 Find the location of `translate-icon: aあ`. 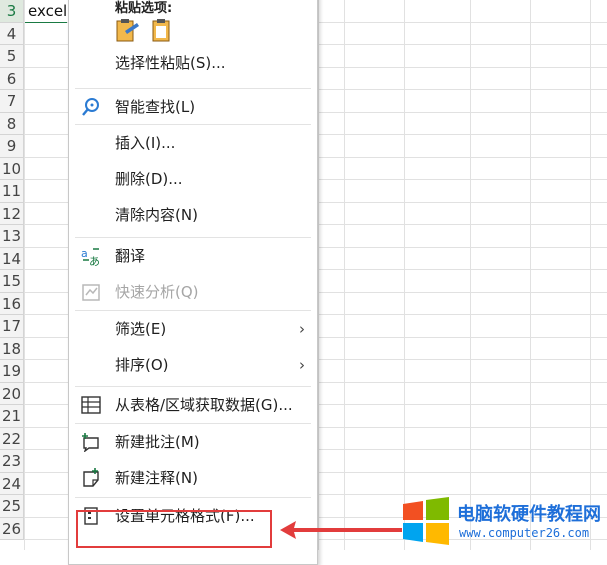

translate-icon: aあ is located at coordinates (90, 256).